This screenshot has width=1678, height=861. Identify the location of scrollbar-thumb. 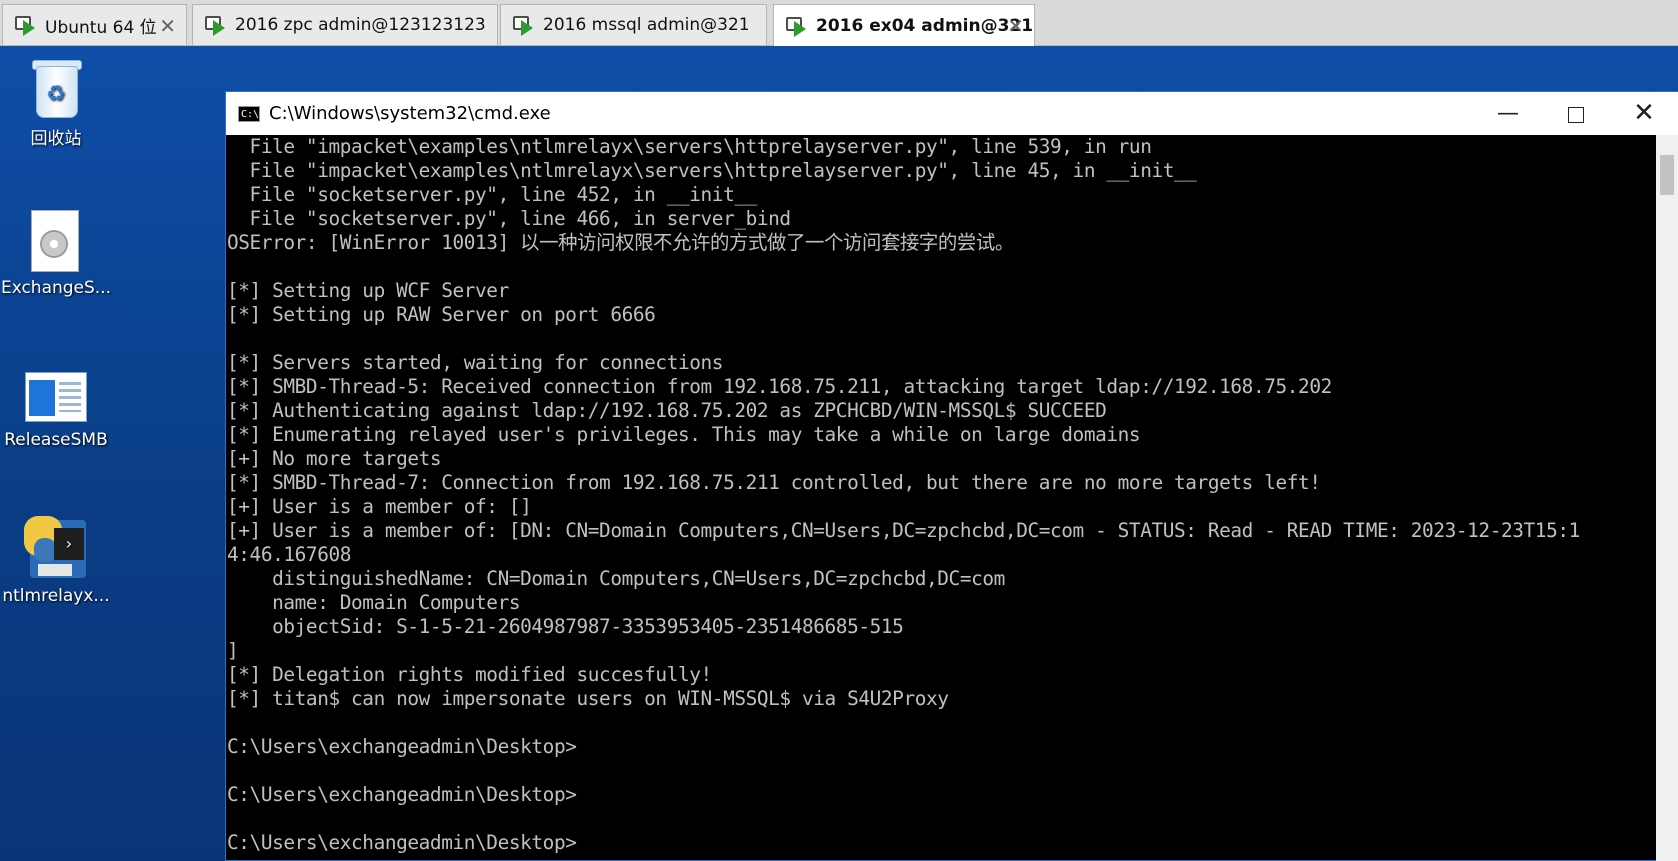
(1667, 175).